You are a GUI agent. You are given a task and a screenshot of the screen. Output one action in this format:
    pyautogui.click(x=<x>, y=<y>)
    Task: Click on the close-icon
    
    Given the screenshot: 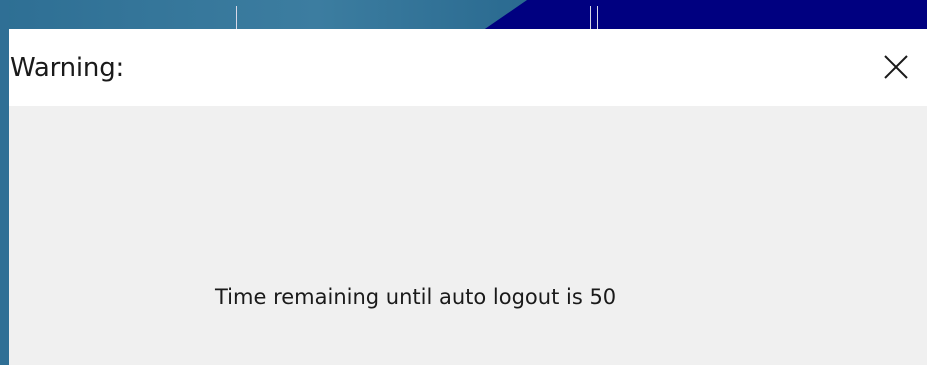 What is the action you would take?
    pyautogui.click(x=896, y=67)
    